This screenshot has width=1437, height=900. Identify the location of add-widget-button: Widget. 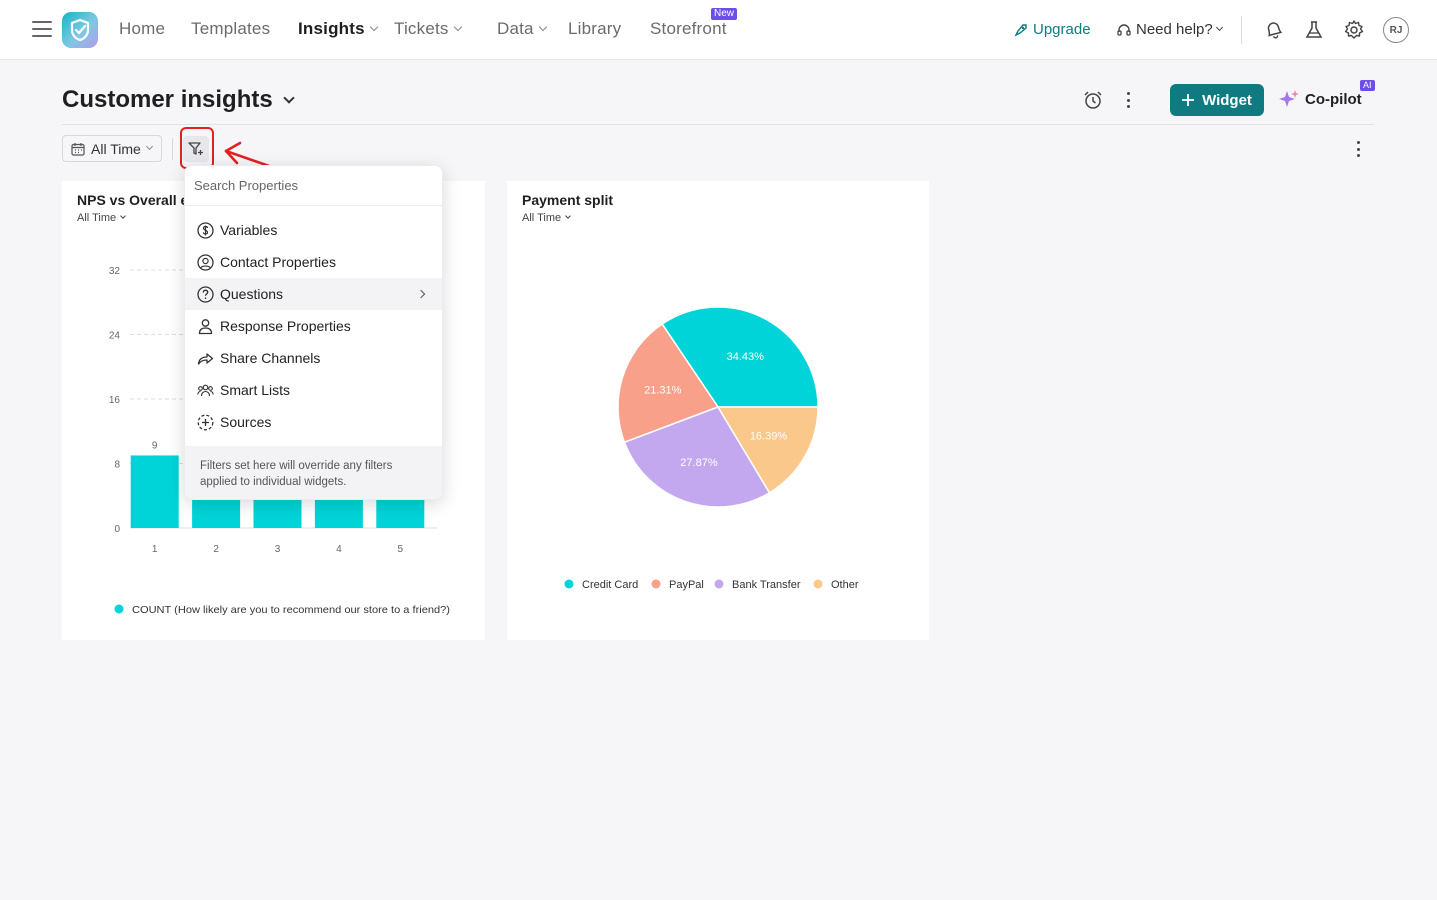
(1217, 100).